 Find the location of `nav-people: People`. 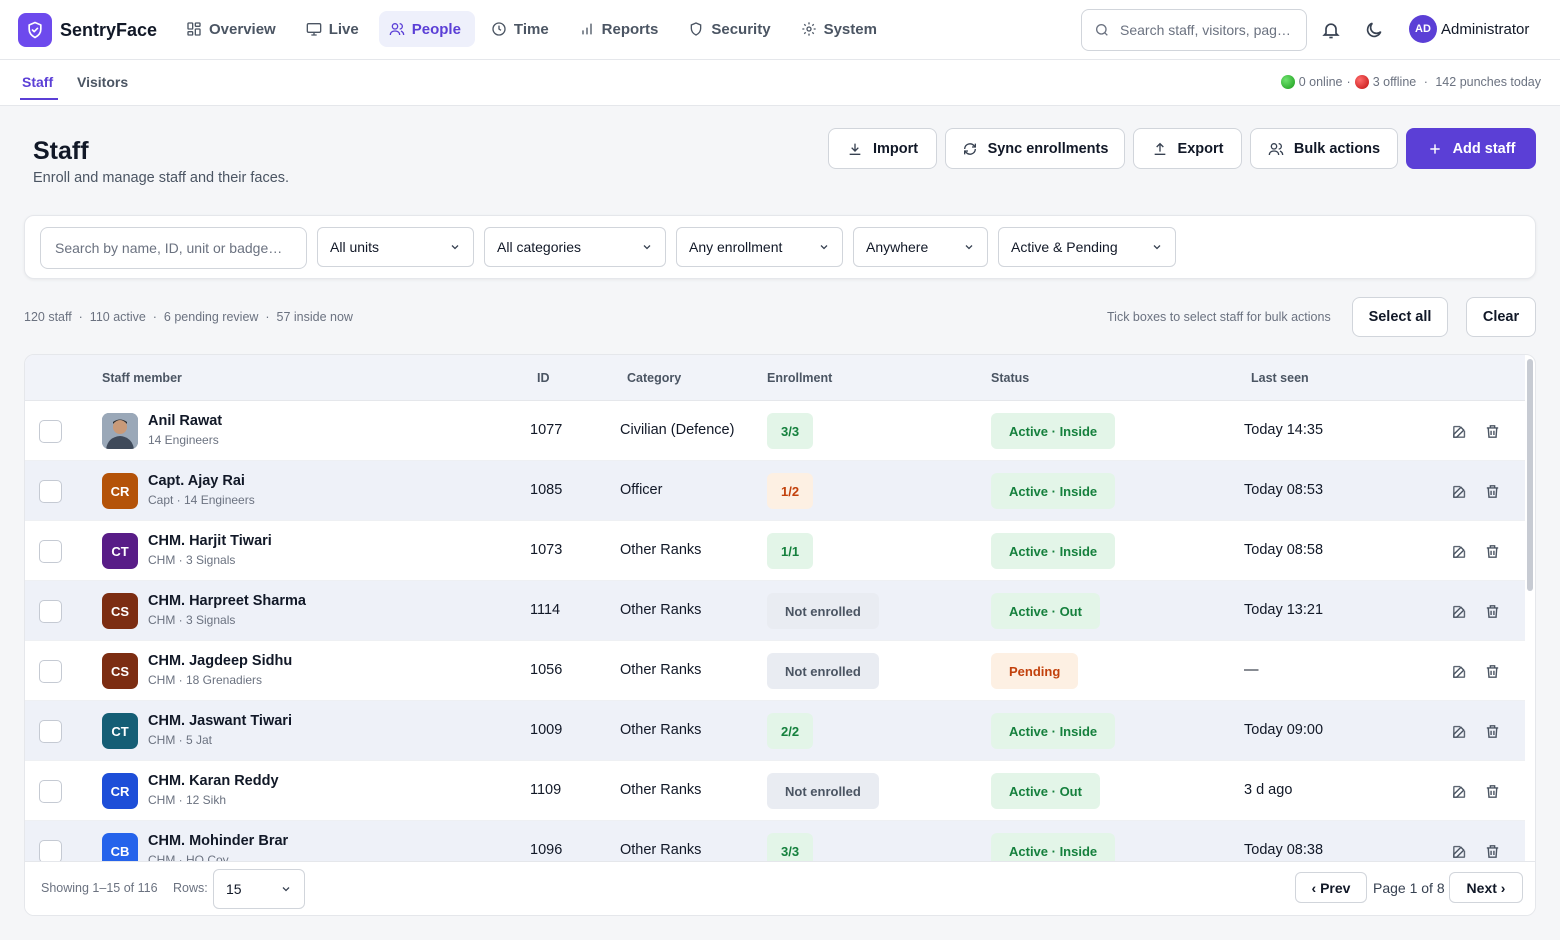

nav-people: People is located at coordinates (426, 29).